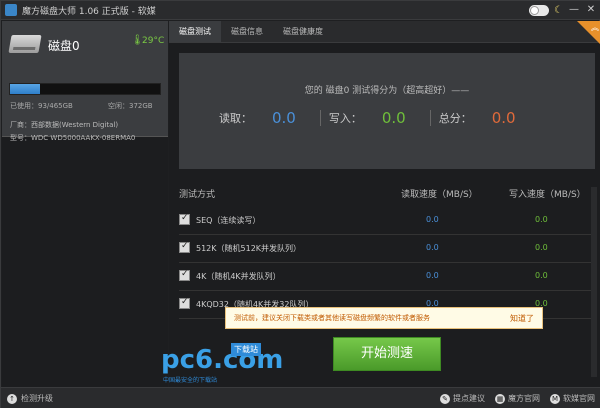 This screenshot has height=408, width=600. Describe the element at coordinates (246, 349) in the screenshot. I see `watermark-badge: 下载站` at that location.